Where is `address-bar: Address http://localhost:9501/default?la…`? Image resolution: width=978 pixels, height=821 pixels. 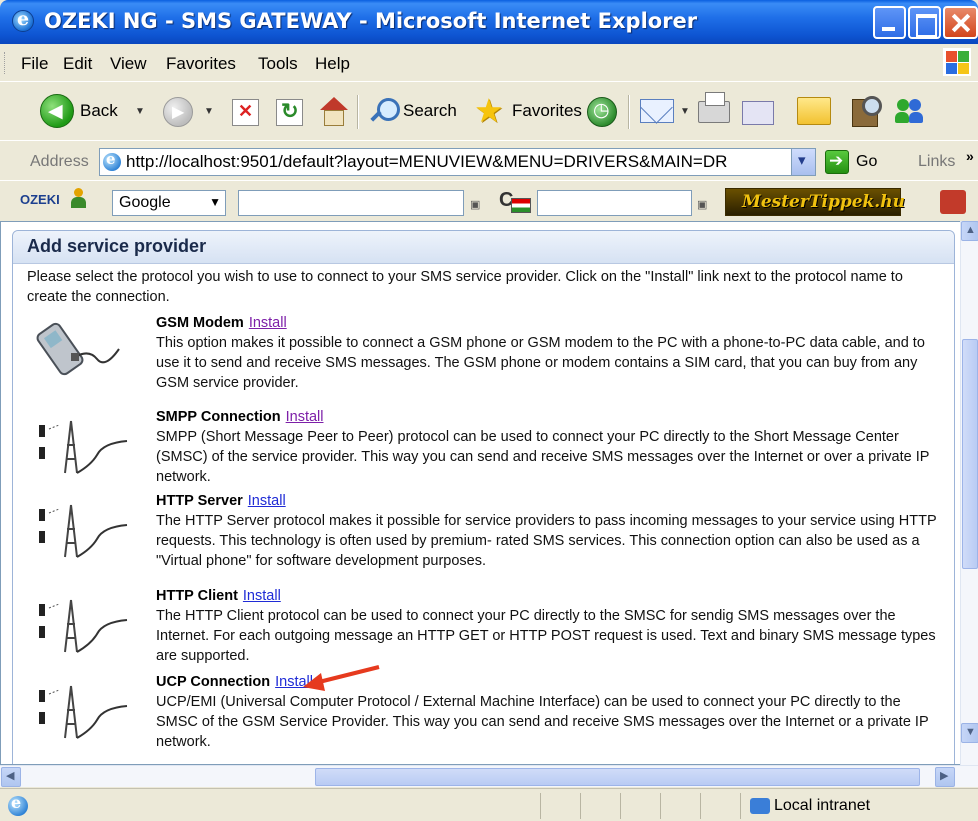
address-bar: Address http://localhost:9501/default?la… is located at coordinates (489, 161).